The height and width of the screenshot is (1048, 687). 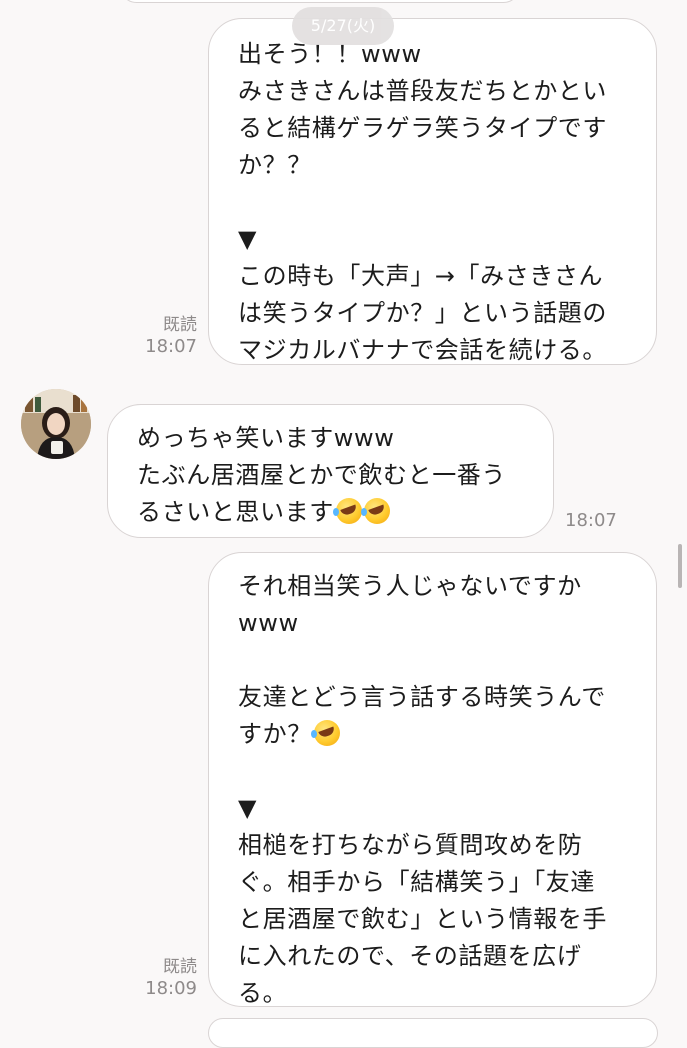 I want to click on message-text-line: と居酒屋で飲む」という情報を手, so click(x=422, y=919).